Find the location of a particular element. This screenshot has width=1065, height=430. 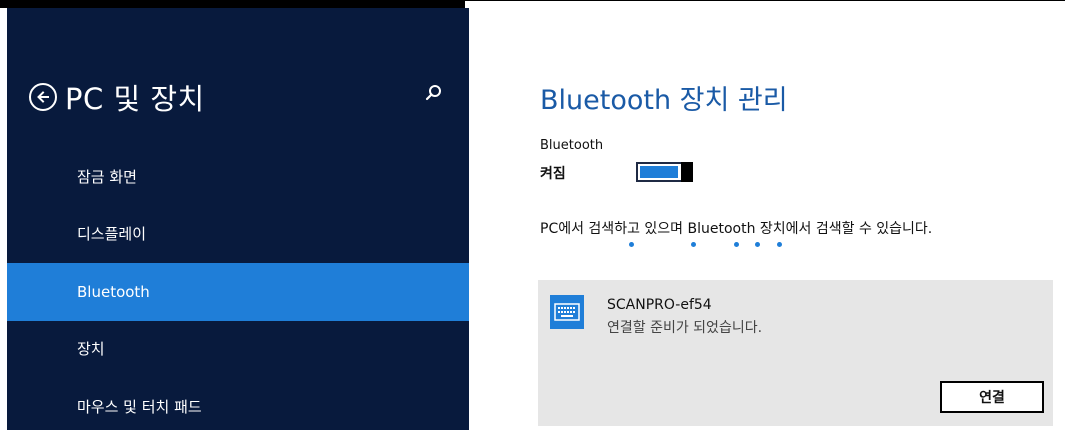

sidebar-item-label: 장치 is located at coordinates (91, 348).